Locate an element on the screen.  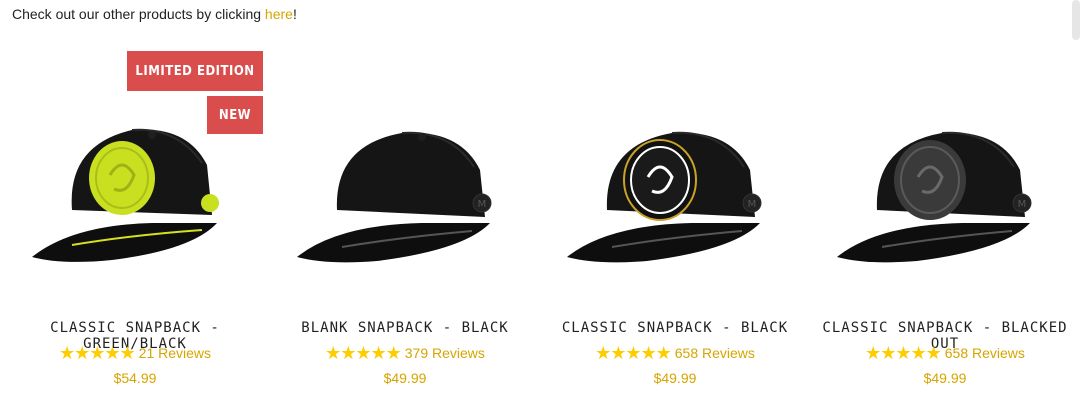
product-rating: ★★★★★ 21 Reviews is located at coordinates (135, 353).